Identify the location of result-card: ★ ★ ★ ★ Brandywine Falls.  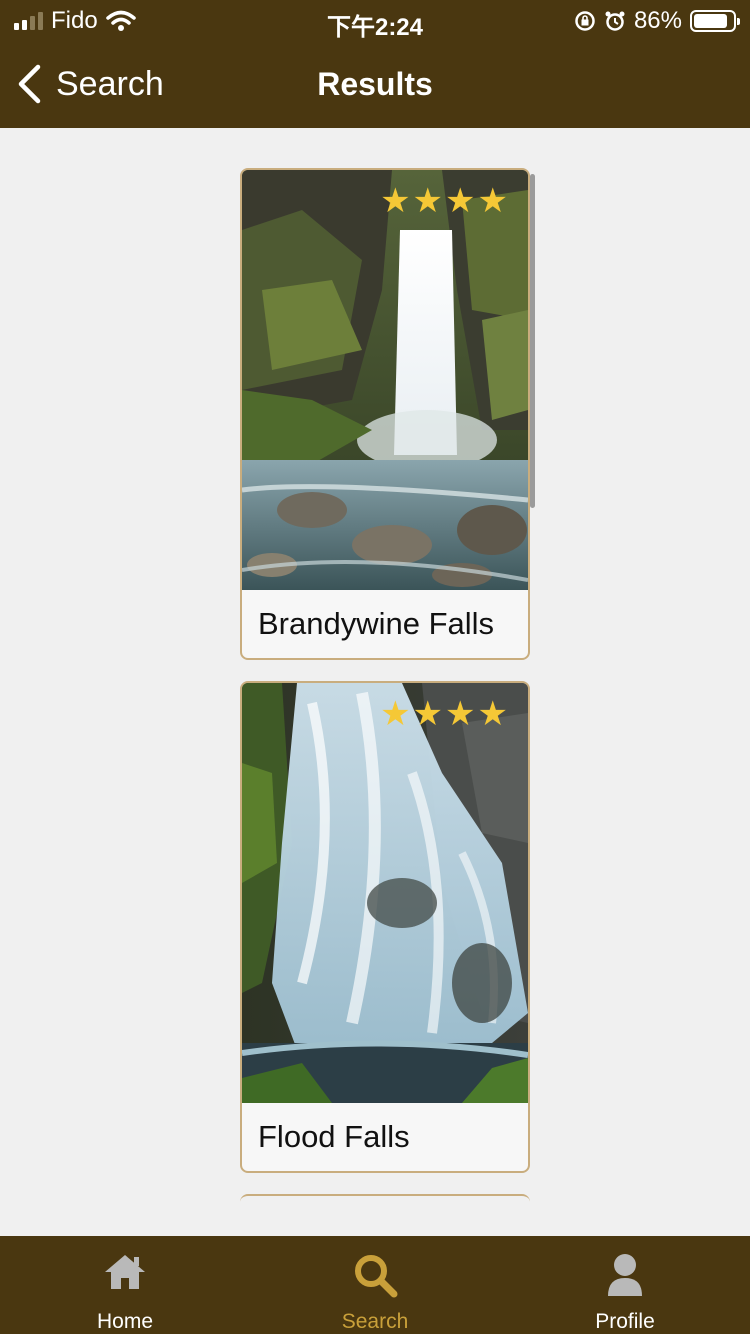
(385, 414).